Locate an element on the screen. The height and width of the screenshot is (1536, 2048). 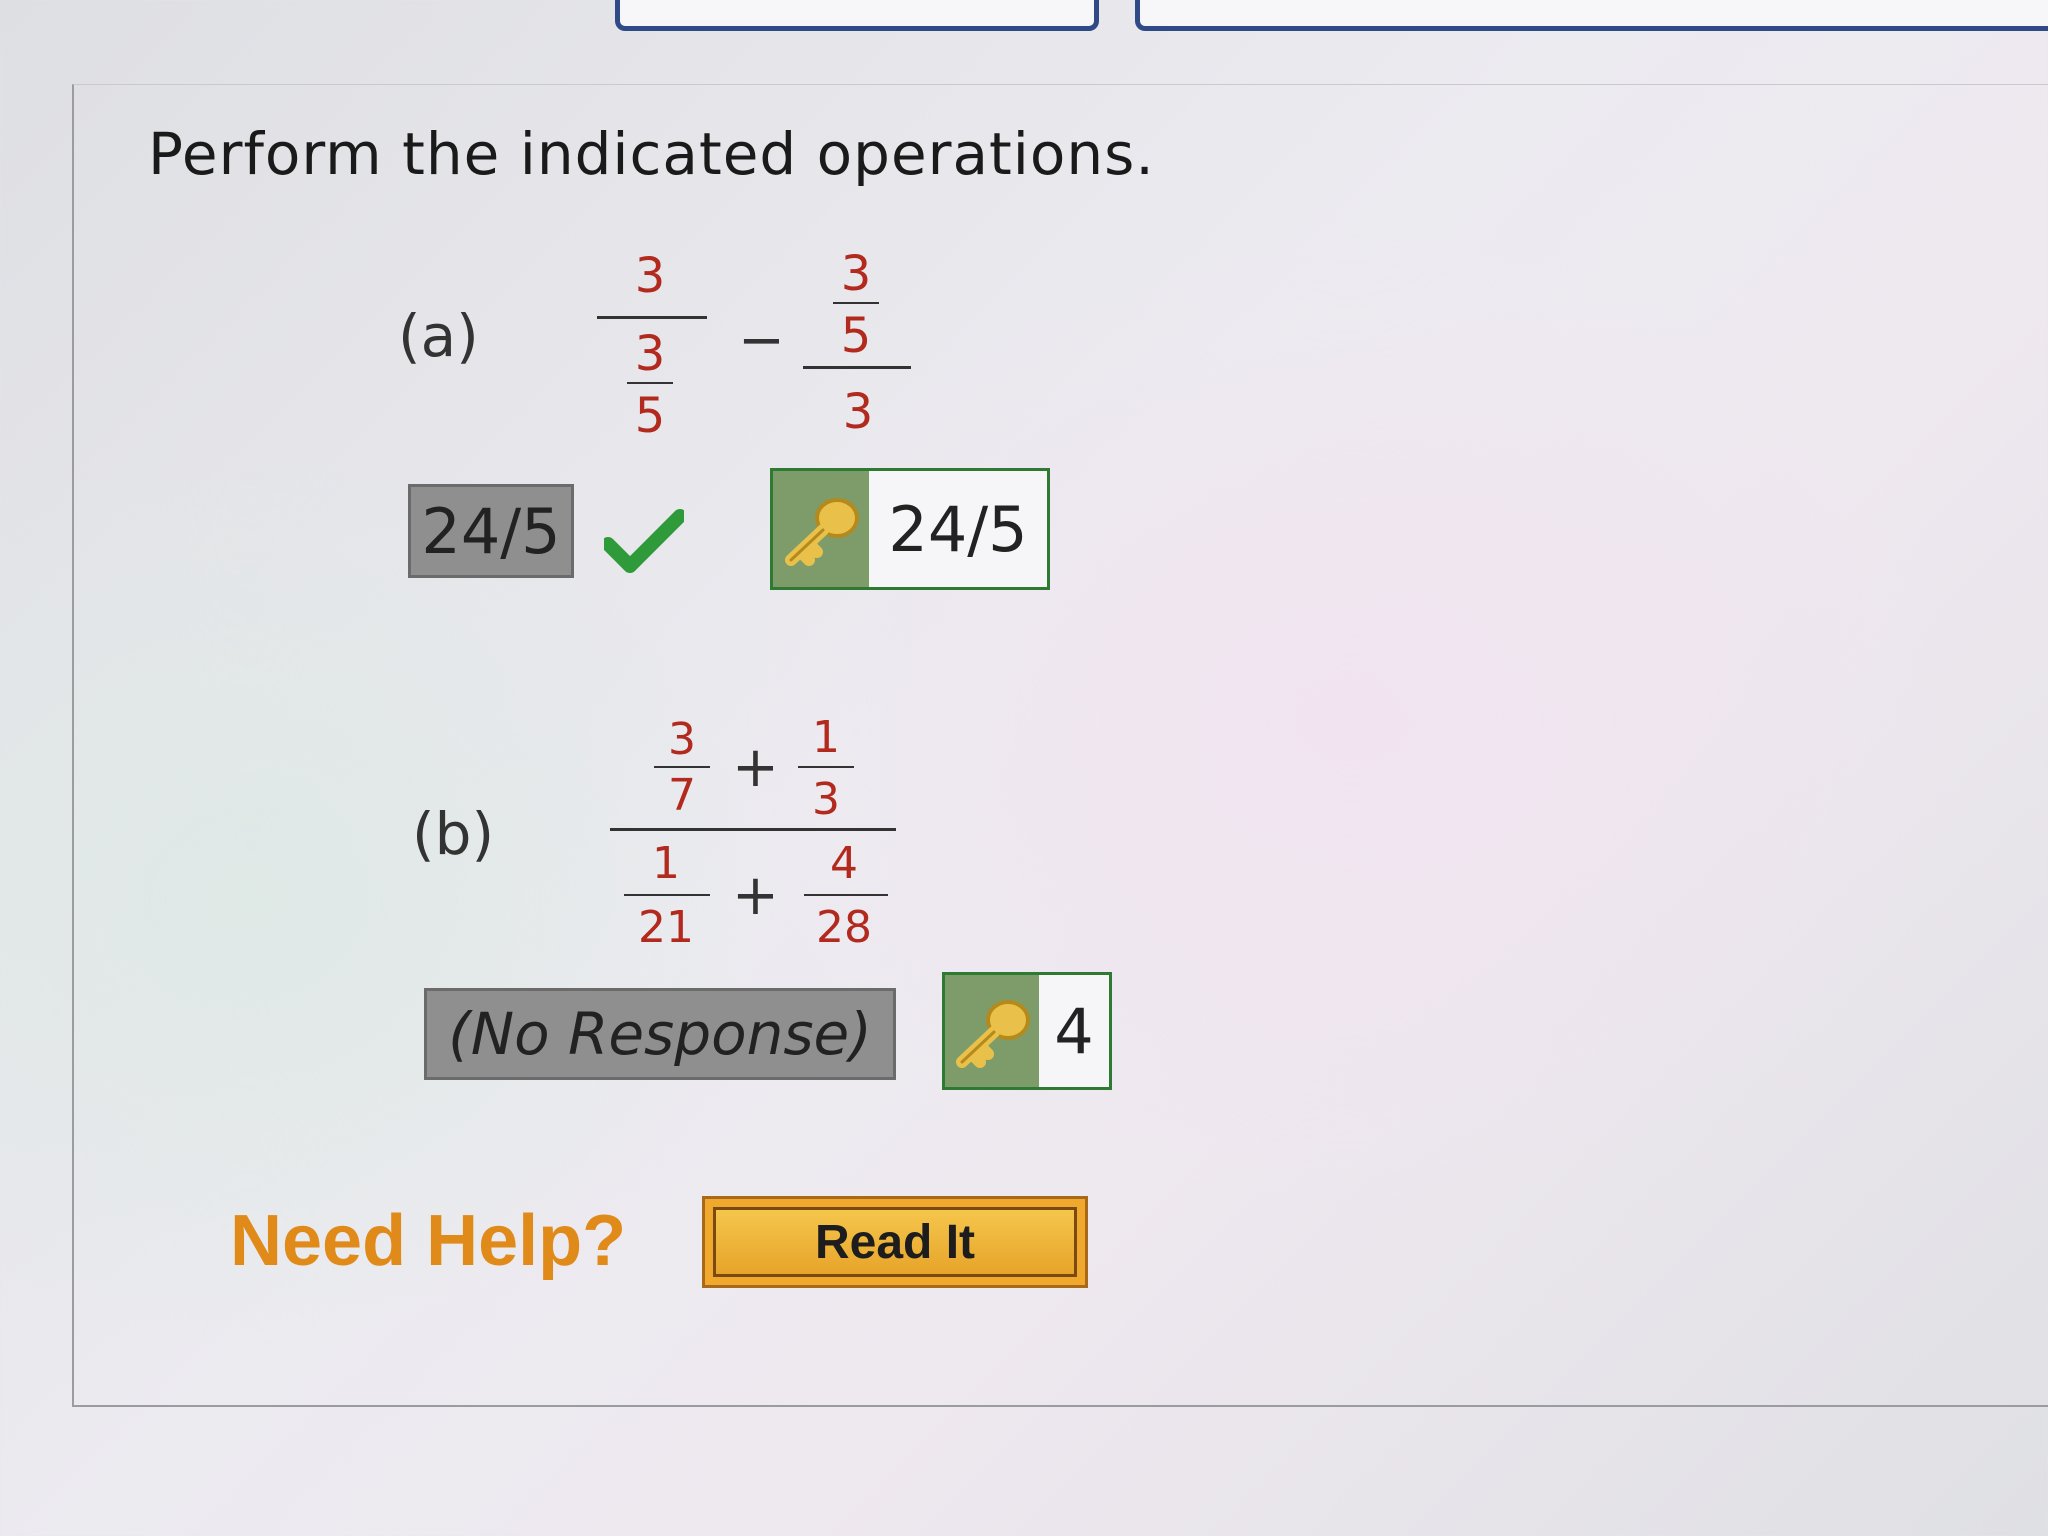
part-b-answer-key: 4 is located at coordinates (1027, 1031).